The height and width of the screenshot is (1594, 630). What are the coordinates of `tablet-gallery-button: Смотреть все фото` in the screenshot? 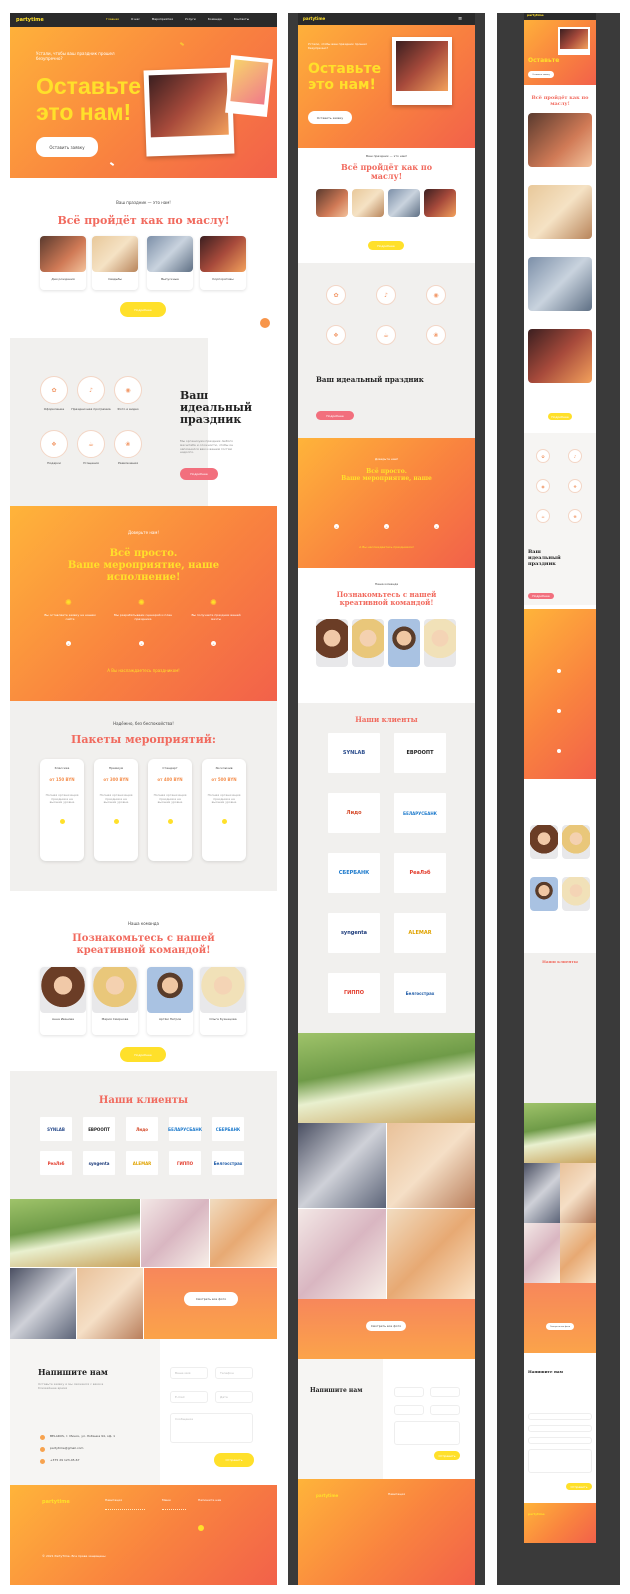 It's located at (386, 1326).